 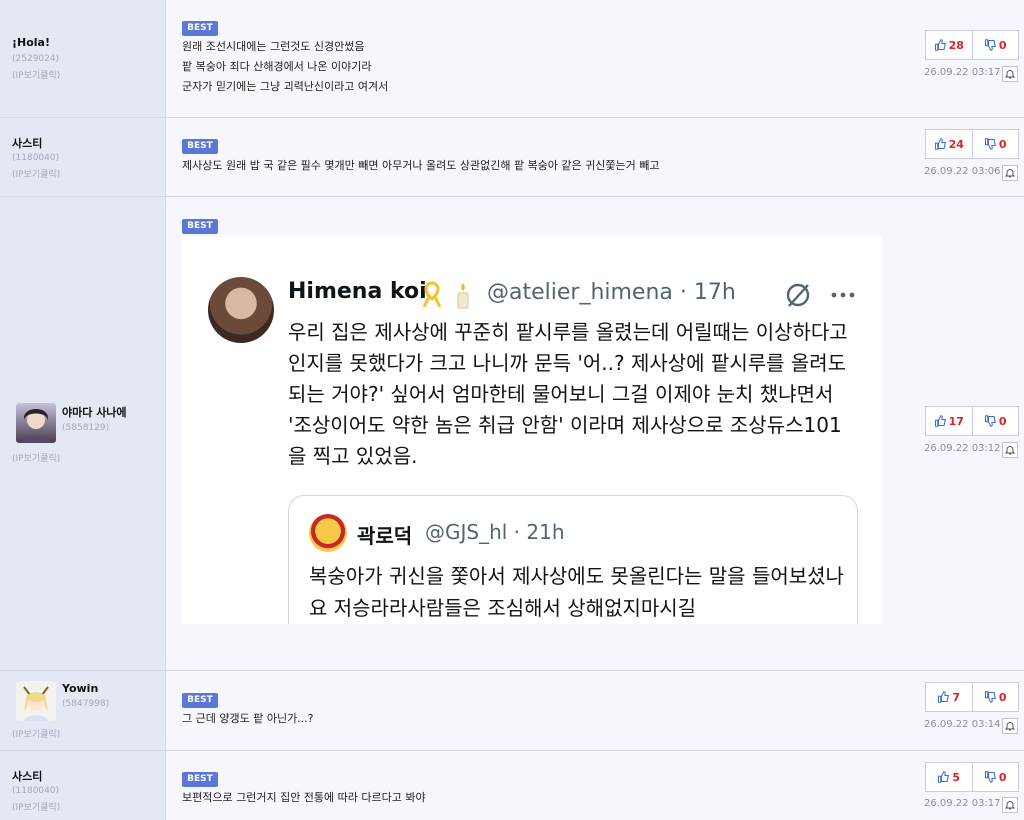 What do you see at coordinates (36, 59) in the screenshot?
I see `comment-user-id: (2529024)` at bounding box center [36, 59].